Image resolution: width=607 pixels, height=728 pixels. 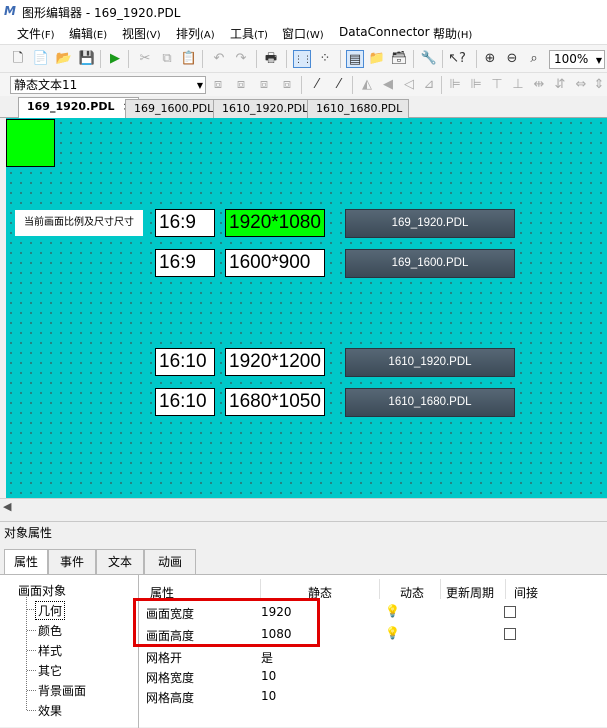 I want to click on property-row-grid-on: 网格开 是, so click(x=374, y=657).